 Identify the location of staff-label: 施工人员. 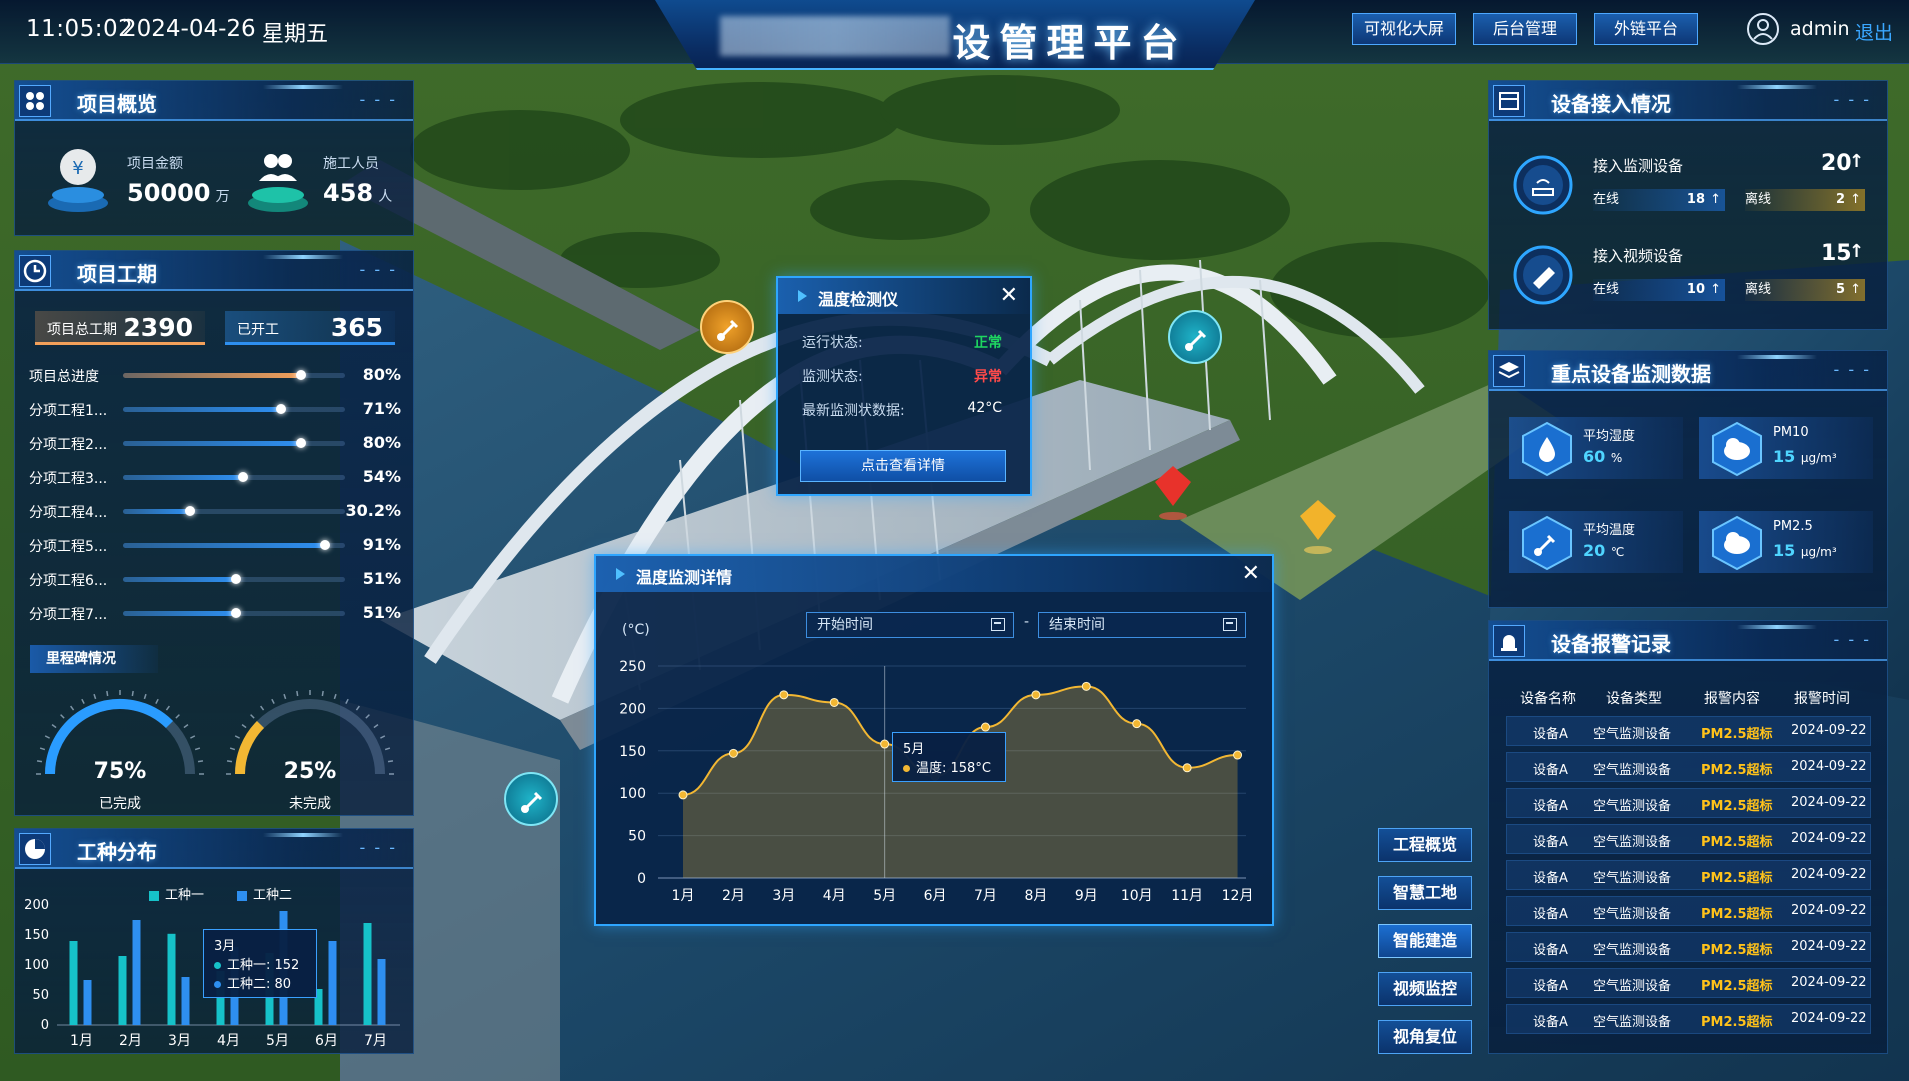
(351, 164).